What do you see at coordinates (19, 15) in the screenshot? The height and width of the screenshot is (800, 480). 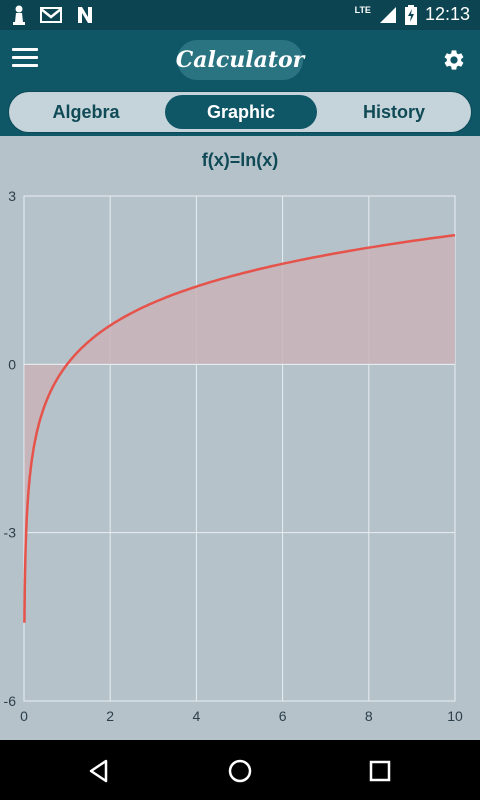 I see `pawn-icon` at bounding box center [19, 15].